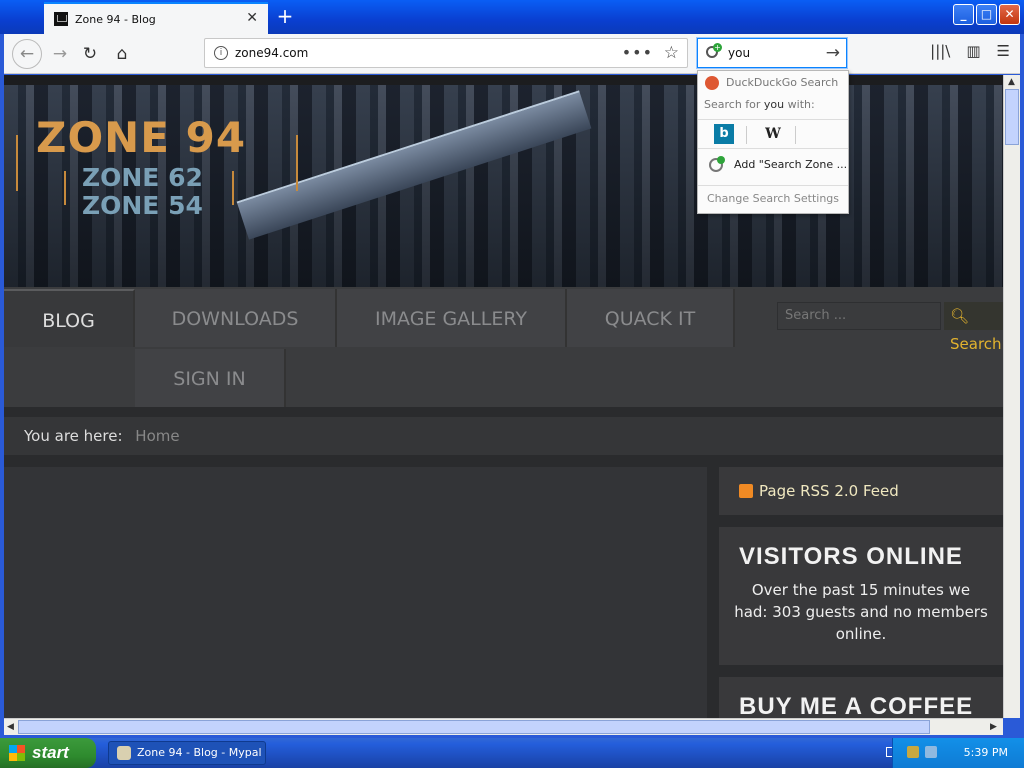 The width and height of the screenshot is (1024, 768). I want to click on scroll-up-icon: ▲, so click(1011, 82).